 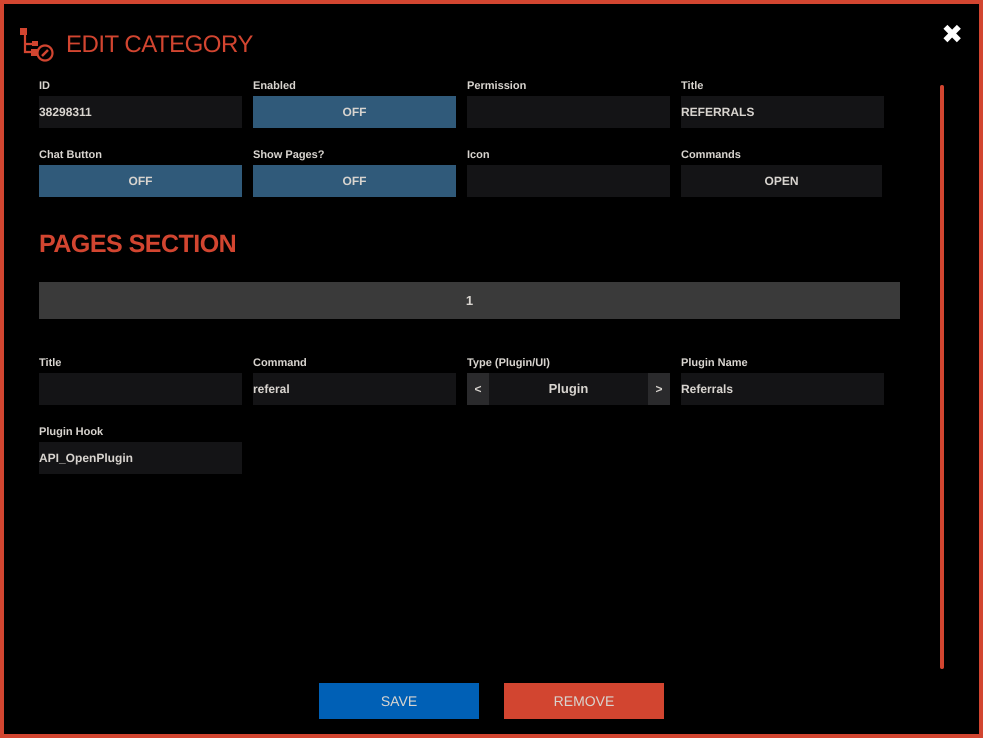 What do you see at coordinates (714, 363) in the screenshot?
I see `field-label: Plugin Name` at bounding box center [714, 363].